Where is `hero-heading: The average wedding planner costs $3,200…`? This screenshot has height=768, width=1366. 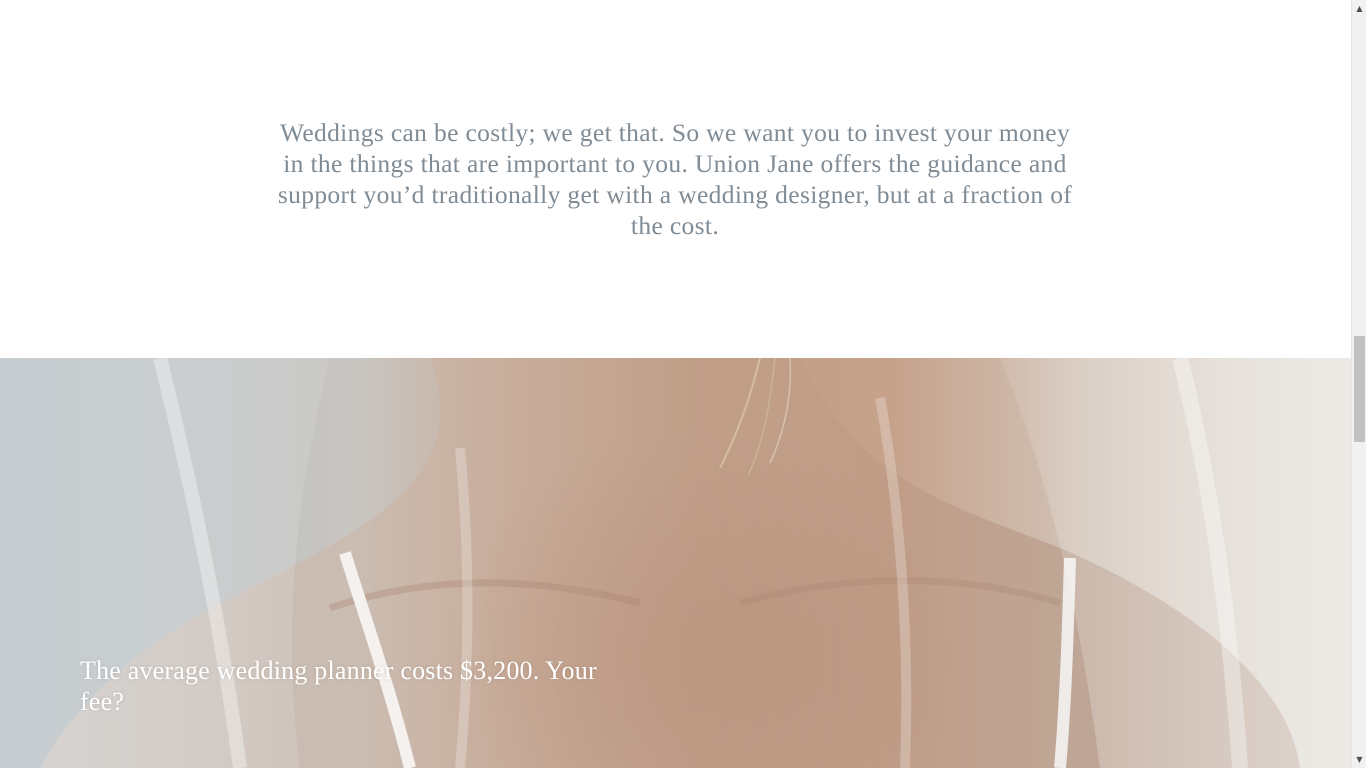 hero-heading: The average wedding planner costs $3,200… is located at coordinates (338, 686).